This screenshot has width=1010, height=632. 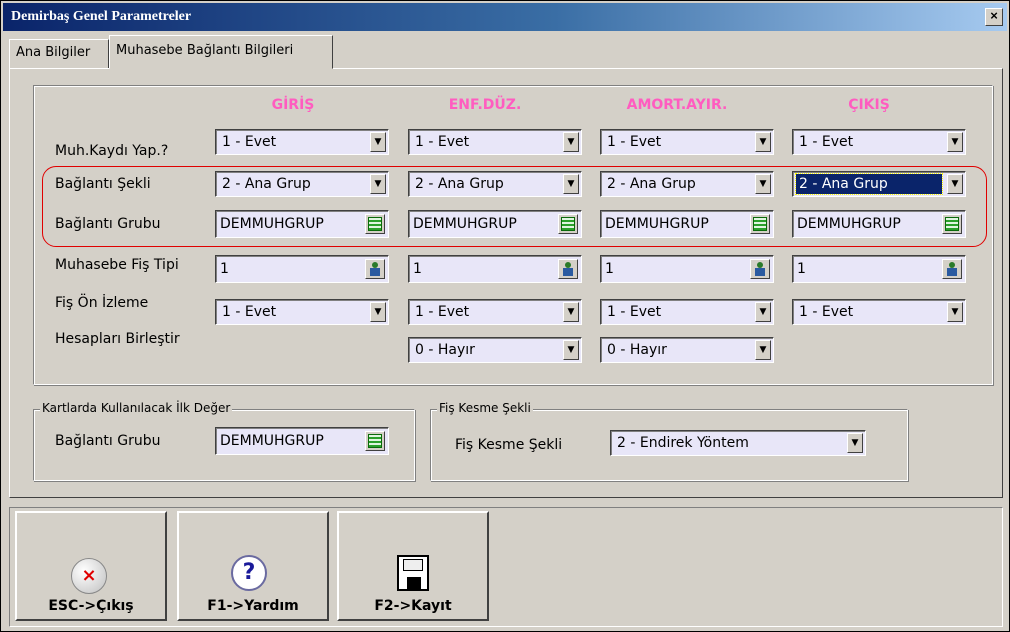 What do you see at coordinates (687, 312) in the screenshot?
I see `fis-on-izleme-amort-select: 1 - Evet ▼` at bounding box center [687, 312].